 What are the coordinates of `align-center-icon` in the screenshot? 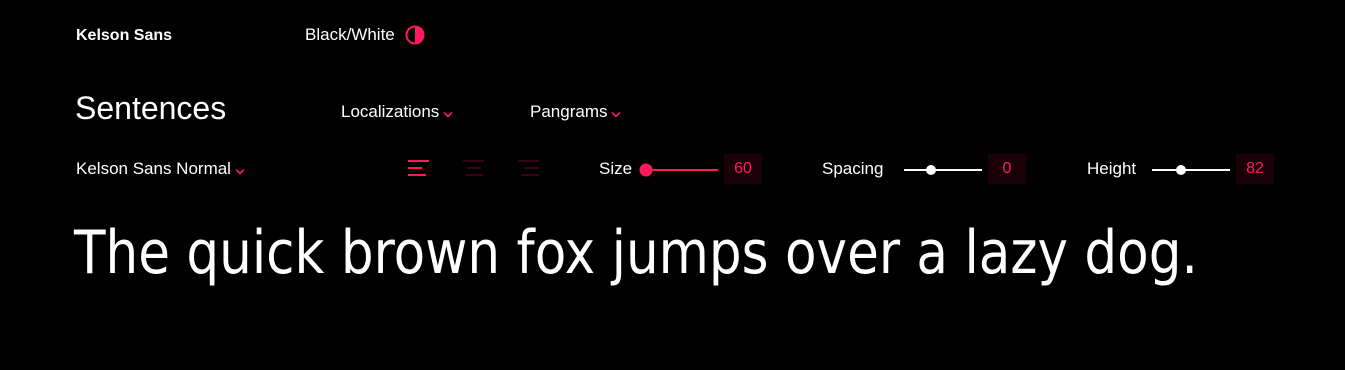 It's located at (474, 168).